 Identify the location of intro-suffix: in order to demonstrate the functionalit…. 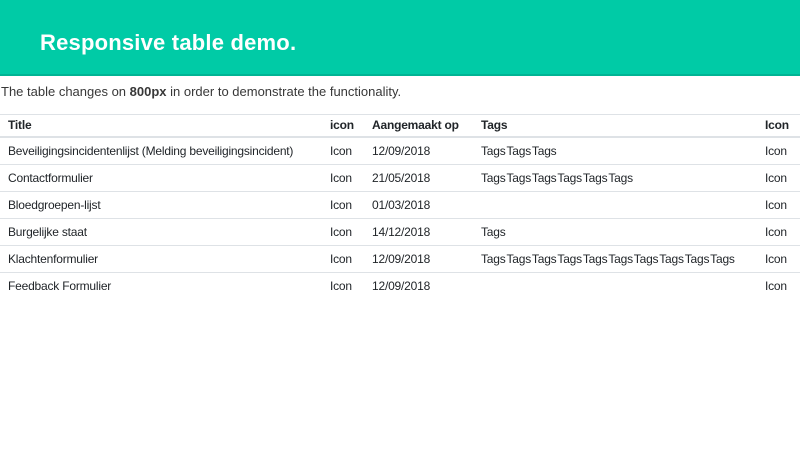
(284, 91).